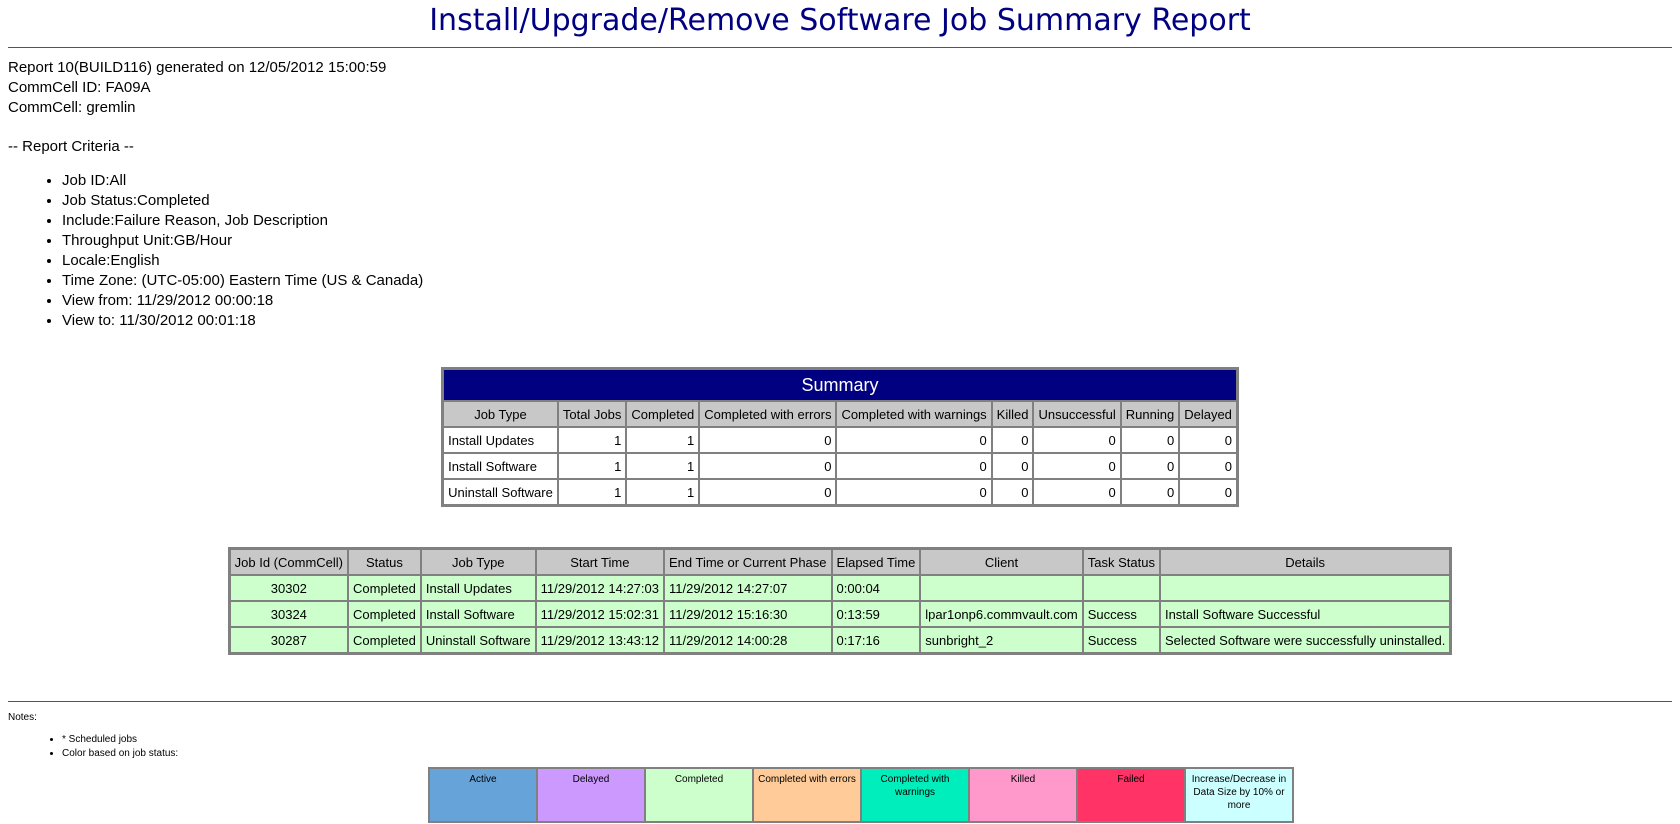 This screenshot has width=1680, height=824. Describe the element at coordinates (748, 562) in the screenshot. I see `jobs-col-header: End Time or Current Phase` at that location.